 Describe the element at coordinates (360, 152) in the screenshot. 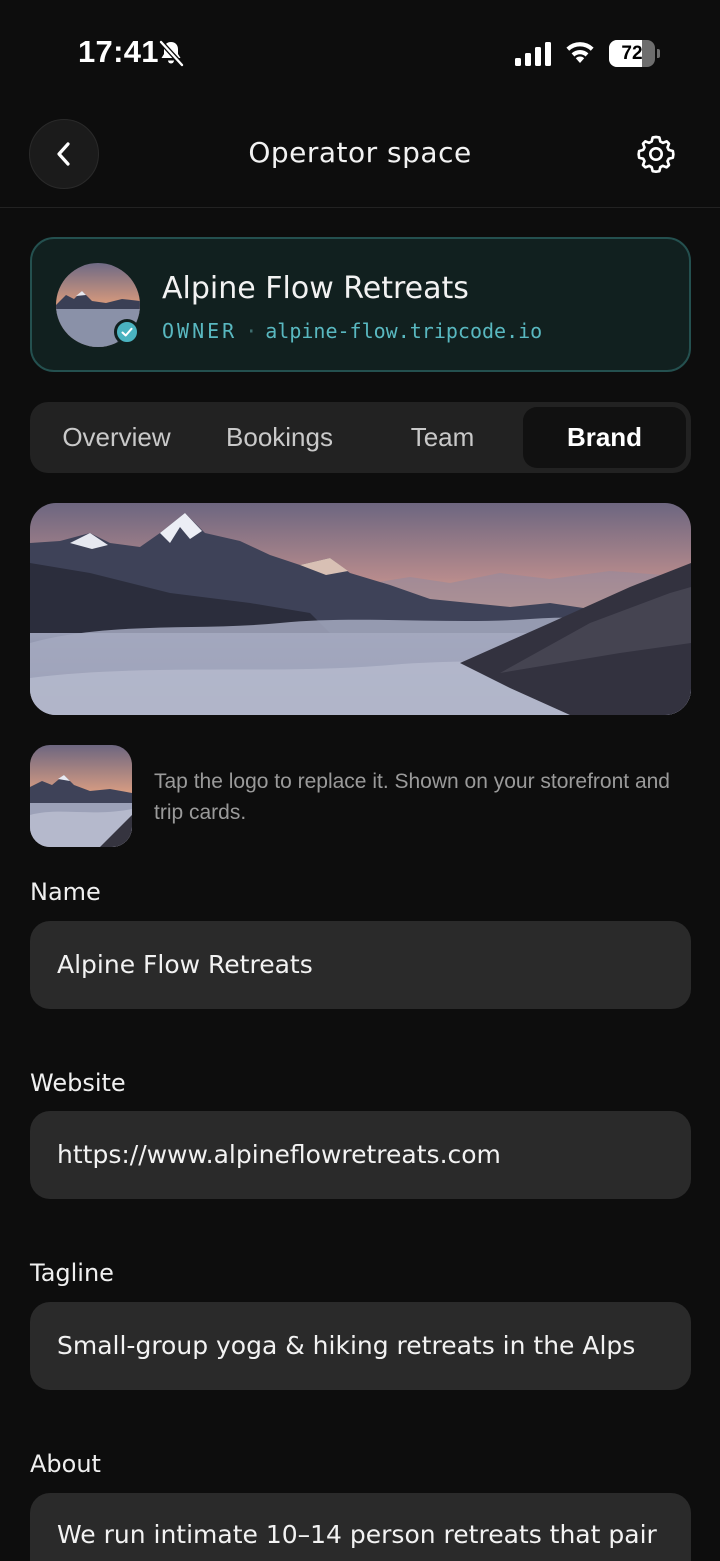

I see `page-title: Operator space` at that location.